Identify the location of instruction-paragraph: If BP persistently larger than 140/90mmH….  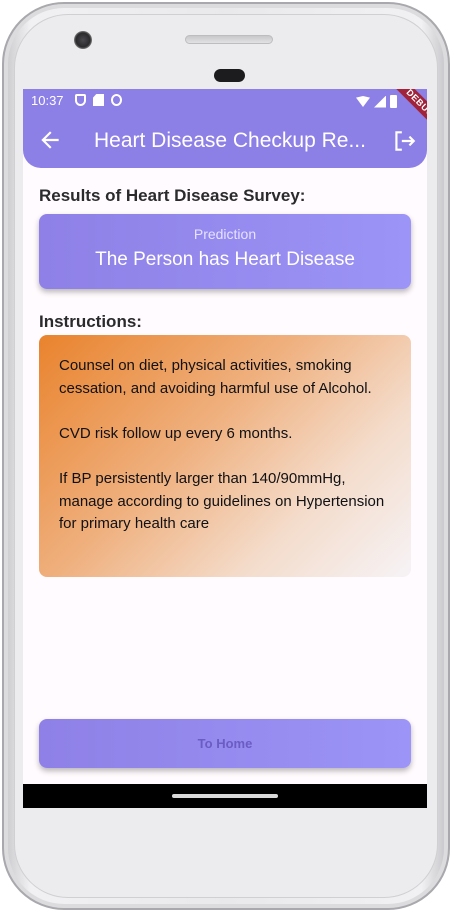
(222, 501).